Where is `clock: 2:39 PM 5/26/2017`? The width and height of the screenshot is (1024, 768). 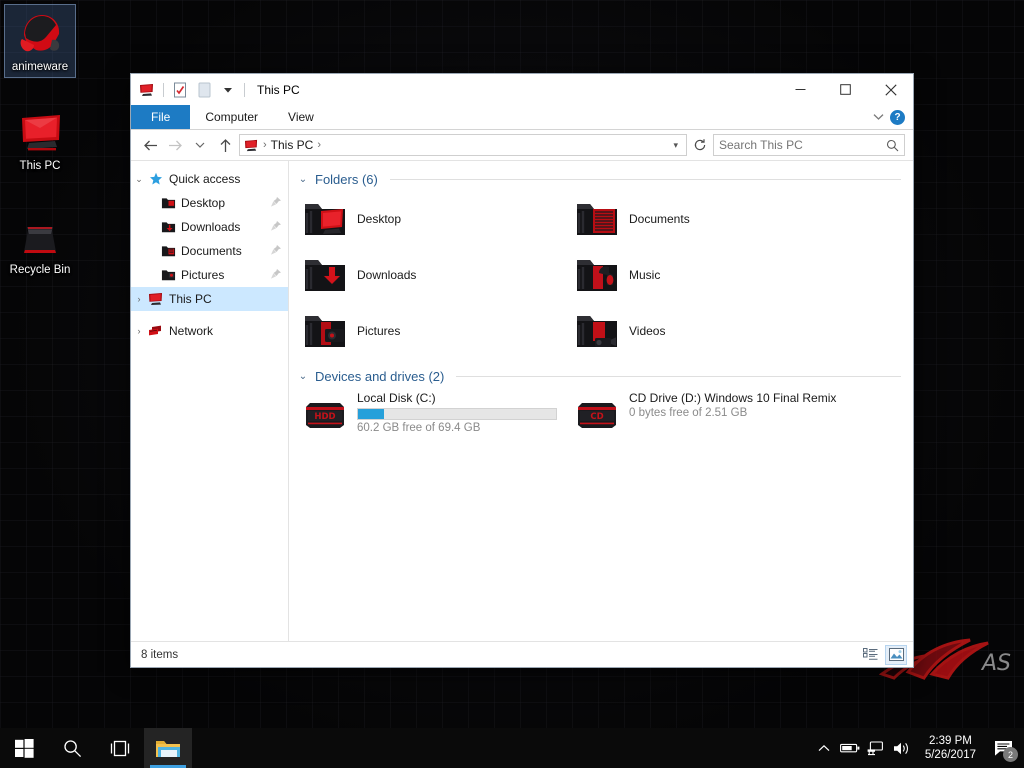 clock: 2:39 PM 5/26/2017 is located at coordinates (950, 748).